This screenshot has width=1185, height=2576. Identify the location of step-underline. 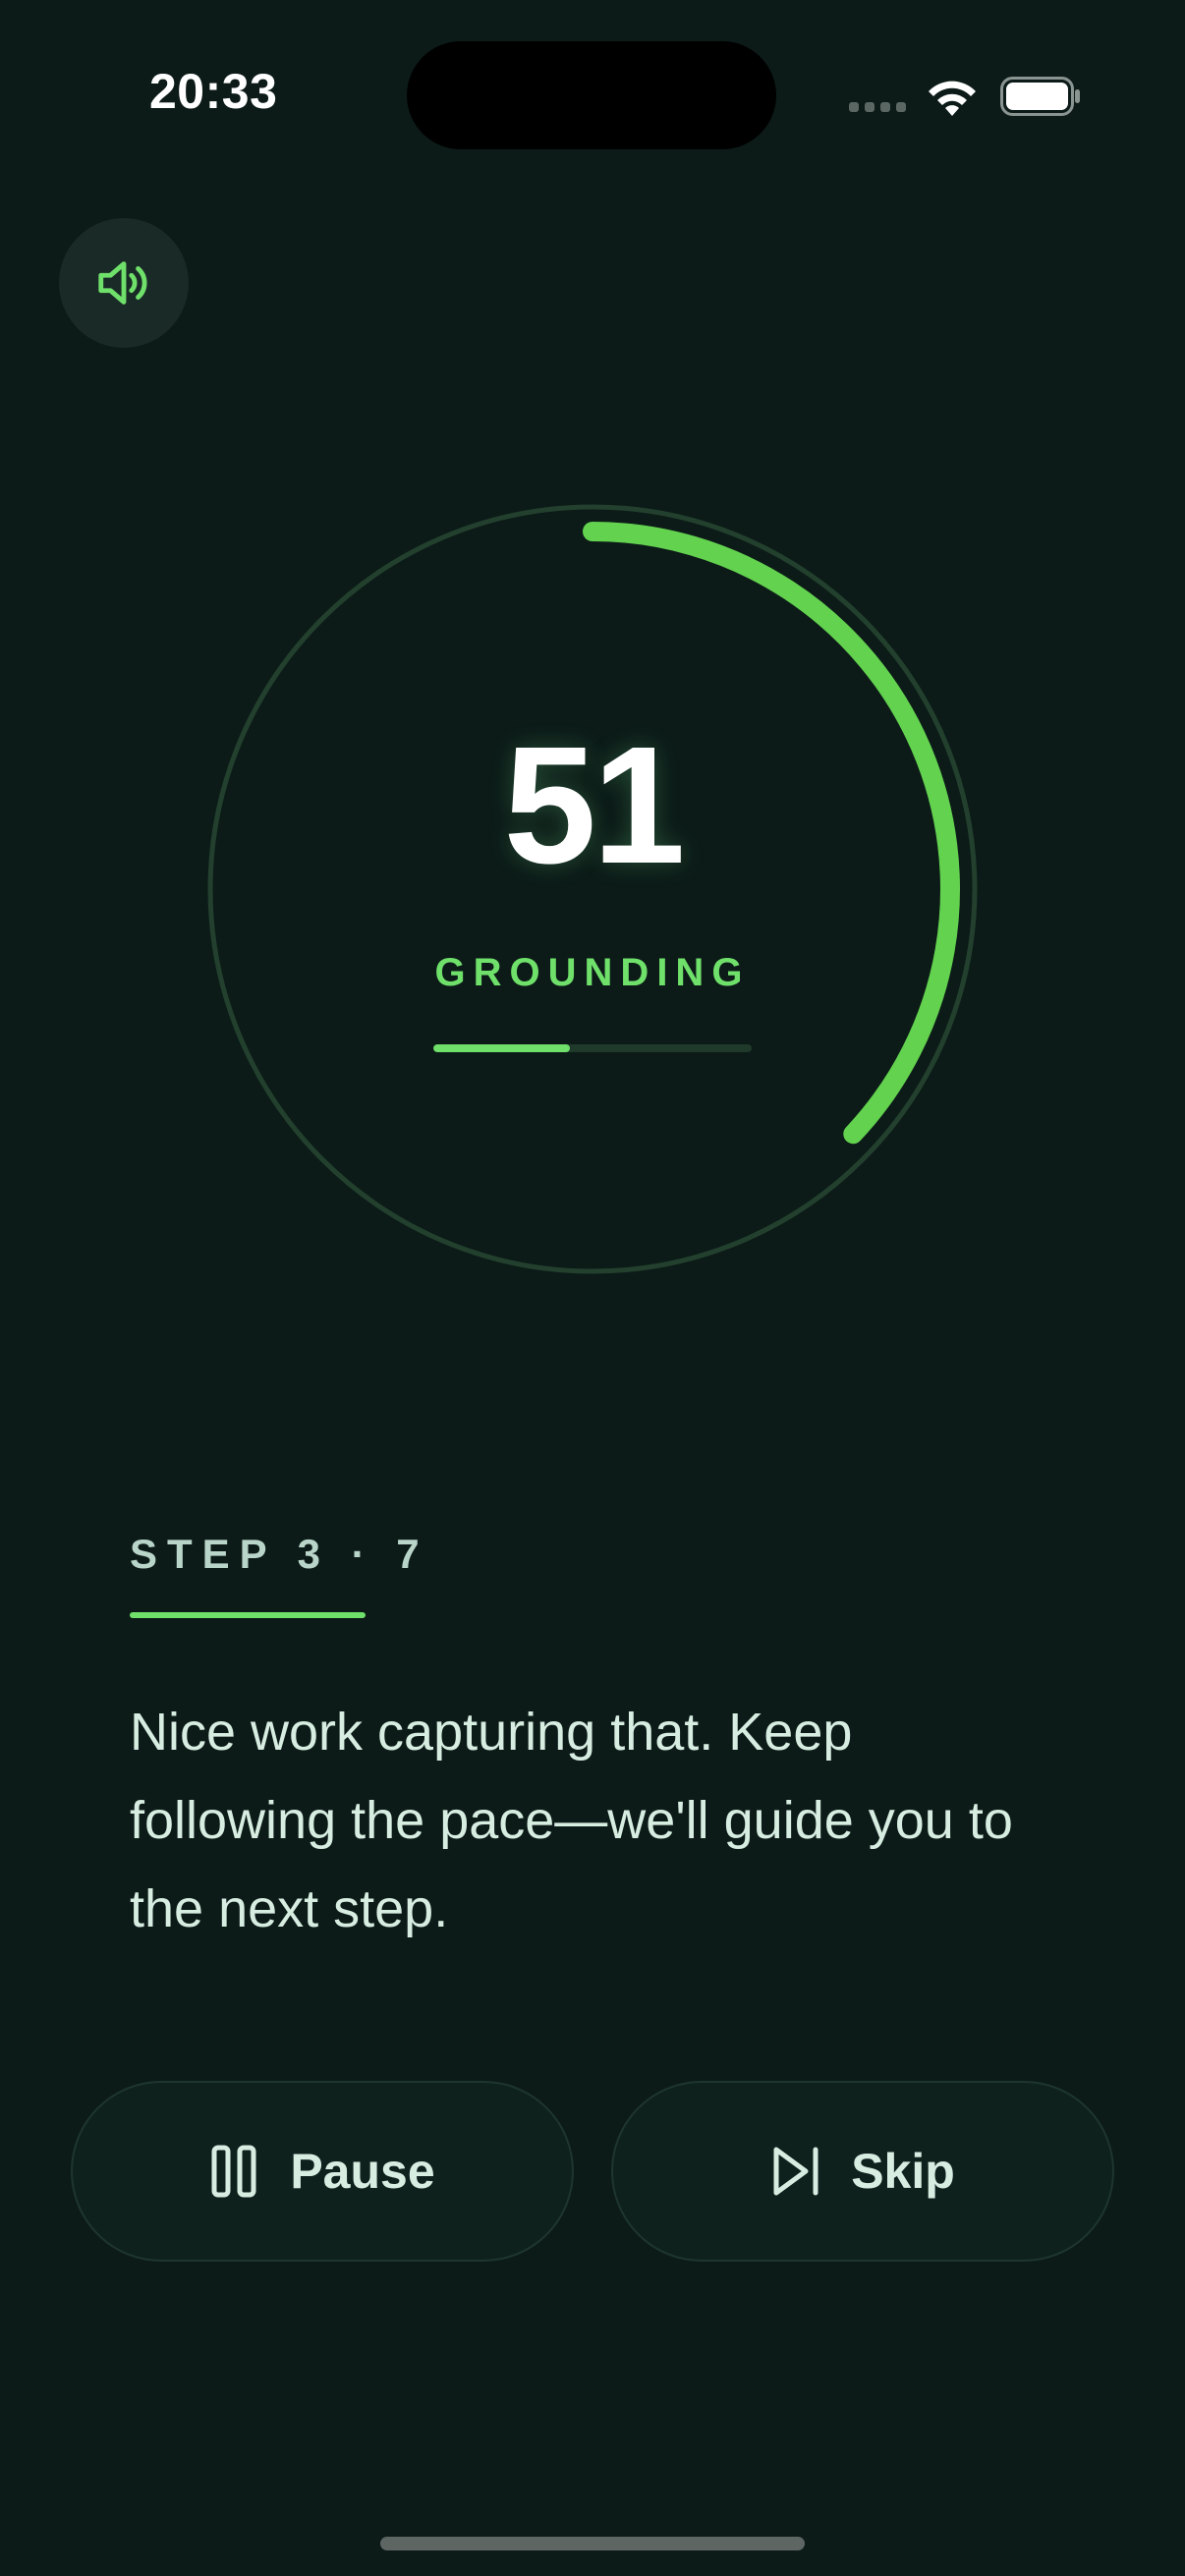
(248, 1615).